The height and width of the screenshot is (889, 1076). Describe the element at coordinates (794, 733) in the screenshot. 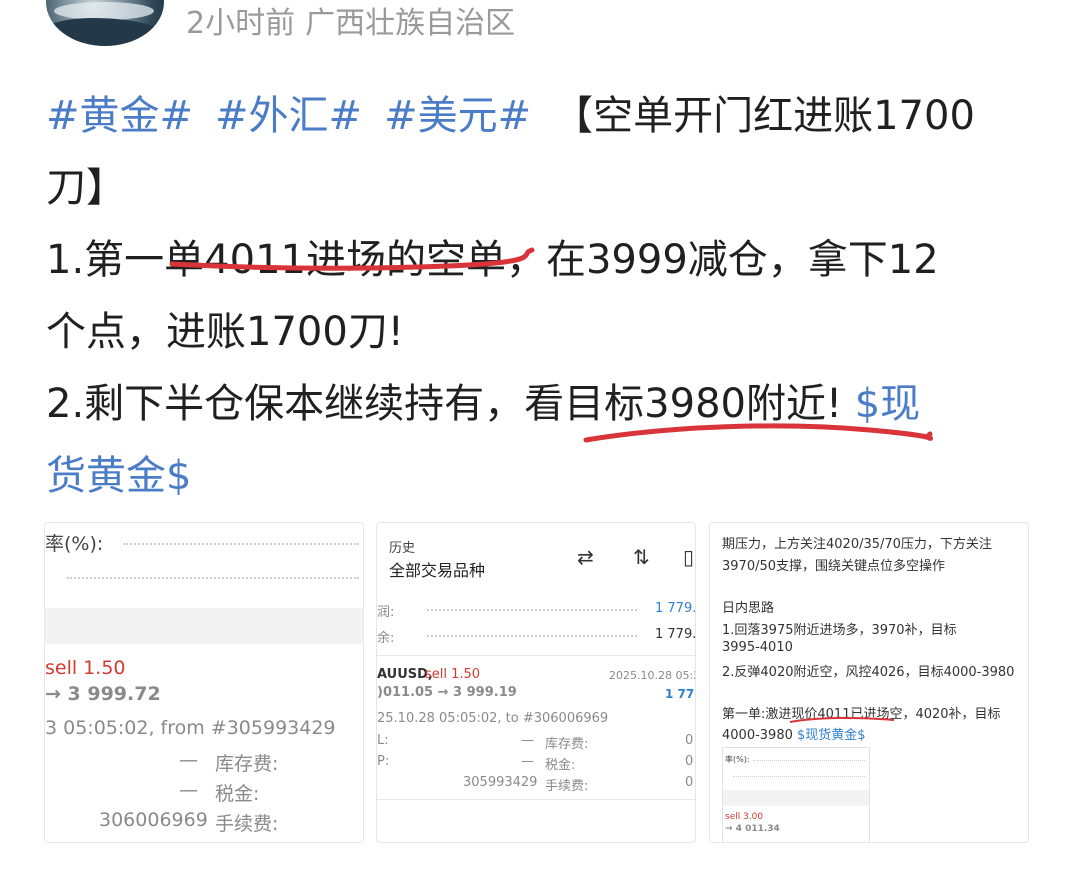

I see `analysis-line: 4000-3980 $现货黄金$` at that location.